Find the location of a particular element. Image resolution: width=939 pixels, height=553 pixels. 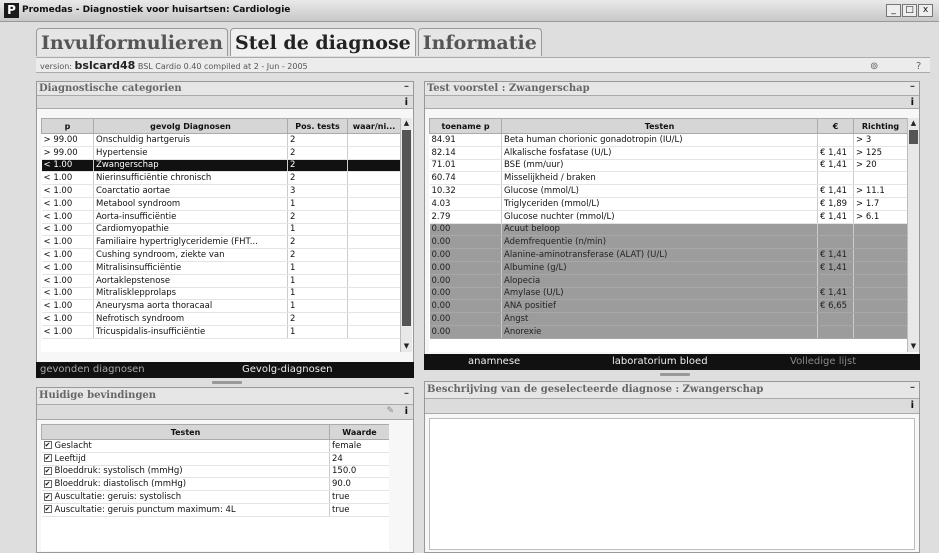

diagnosis-row: < 1.00 Mitralisklepprolaps 1 is located at coordinates (220, 294).